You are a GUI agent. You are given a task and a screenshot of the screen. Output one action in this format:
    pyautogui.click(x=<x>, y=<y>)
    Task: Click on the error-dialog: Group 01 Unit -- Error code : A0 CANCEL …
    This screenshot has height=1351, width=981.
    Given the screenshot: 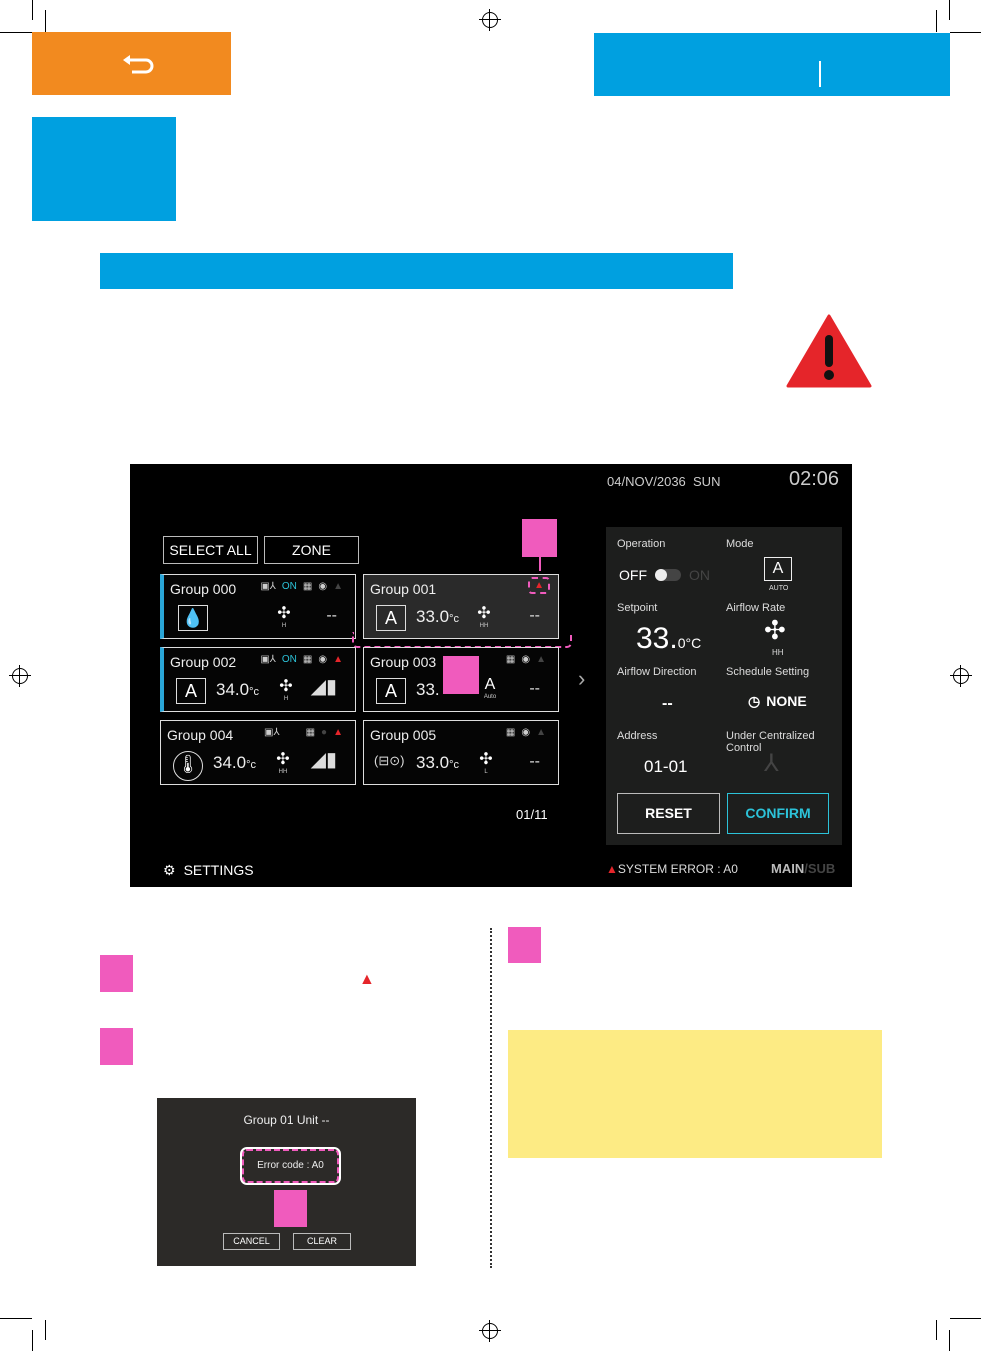 What is the action you would take?
    pyautogui.click(x=286, y=1182)
    